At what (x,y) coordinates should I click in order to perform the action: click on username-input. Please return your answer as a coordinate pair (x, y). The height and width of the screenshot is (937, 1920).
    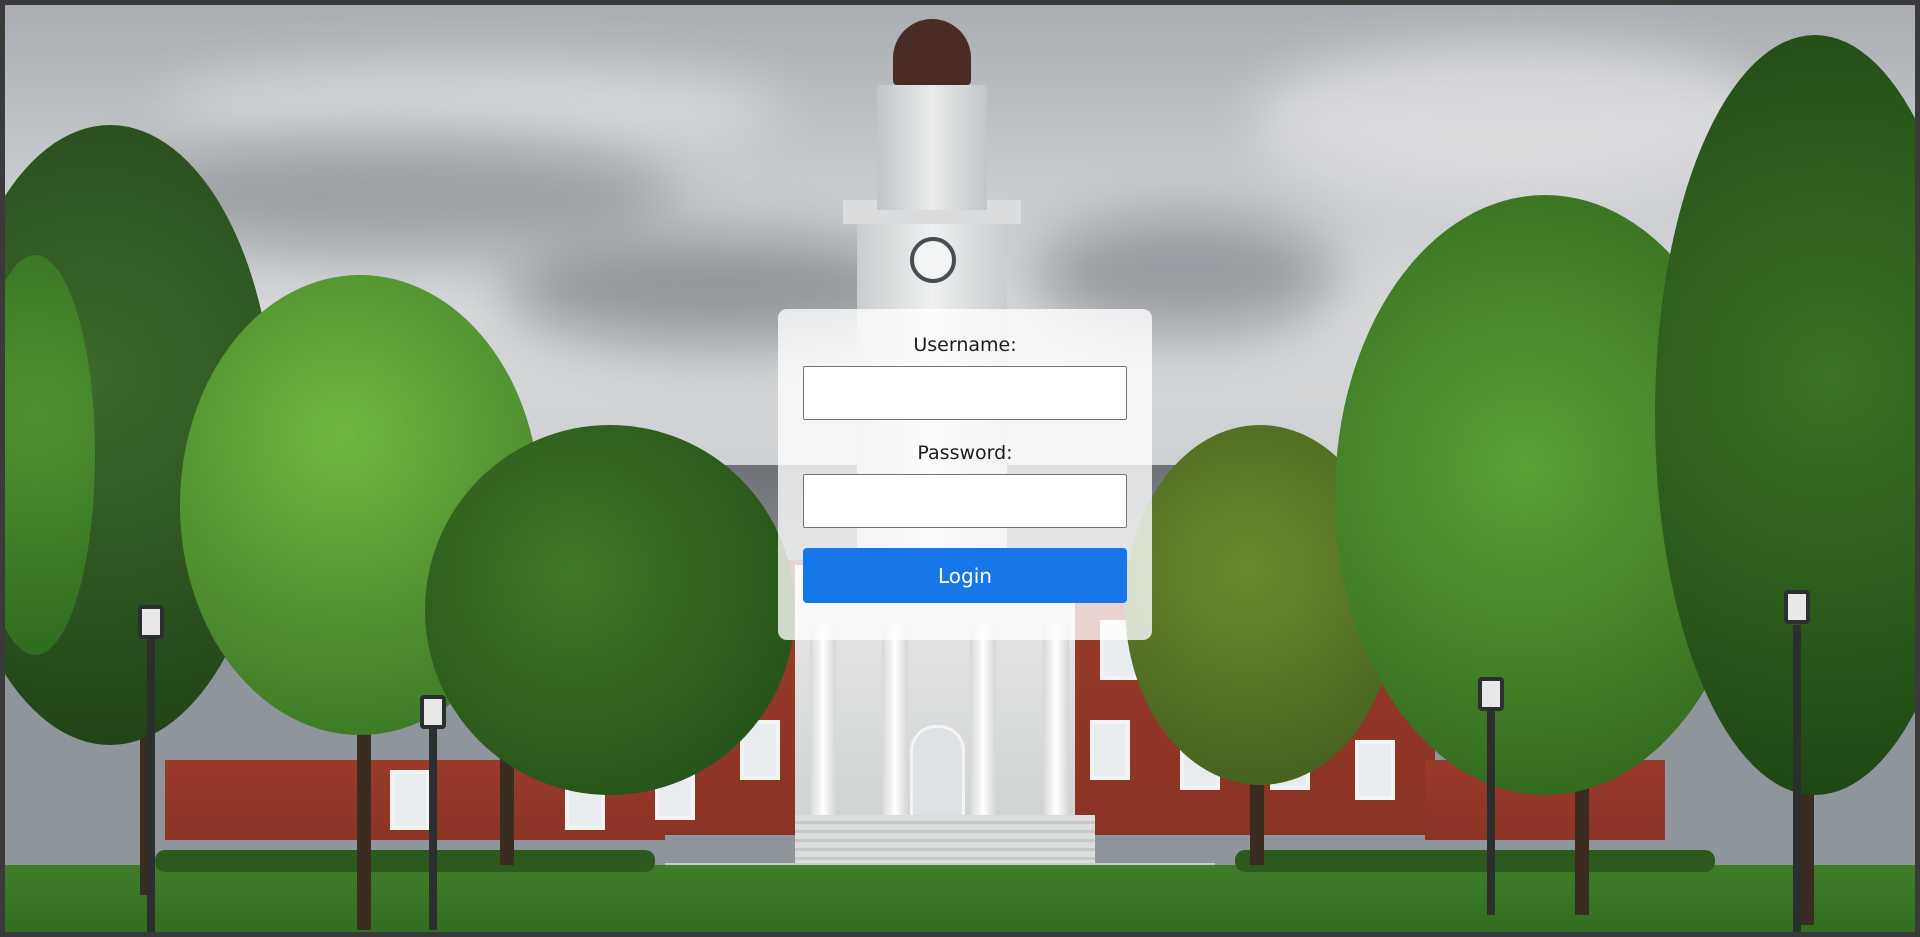
    Looking at the image, I should click on (965, 393).